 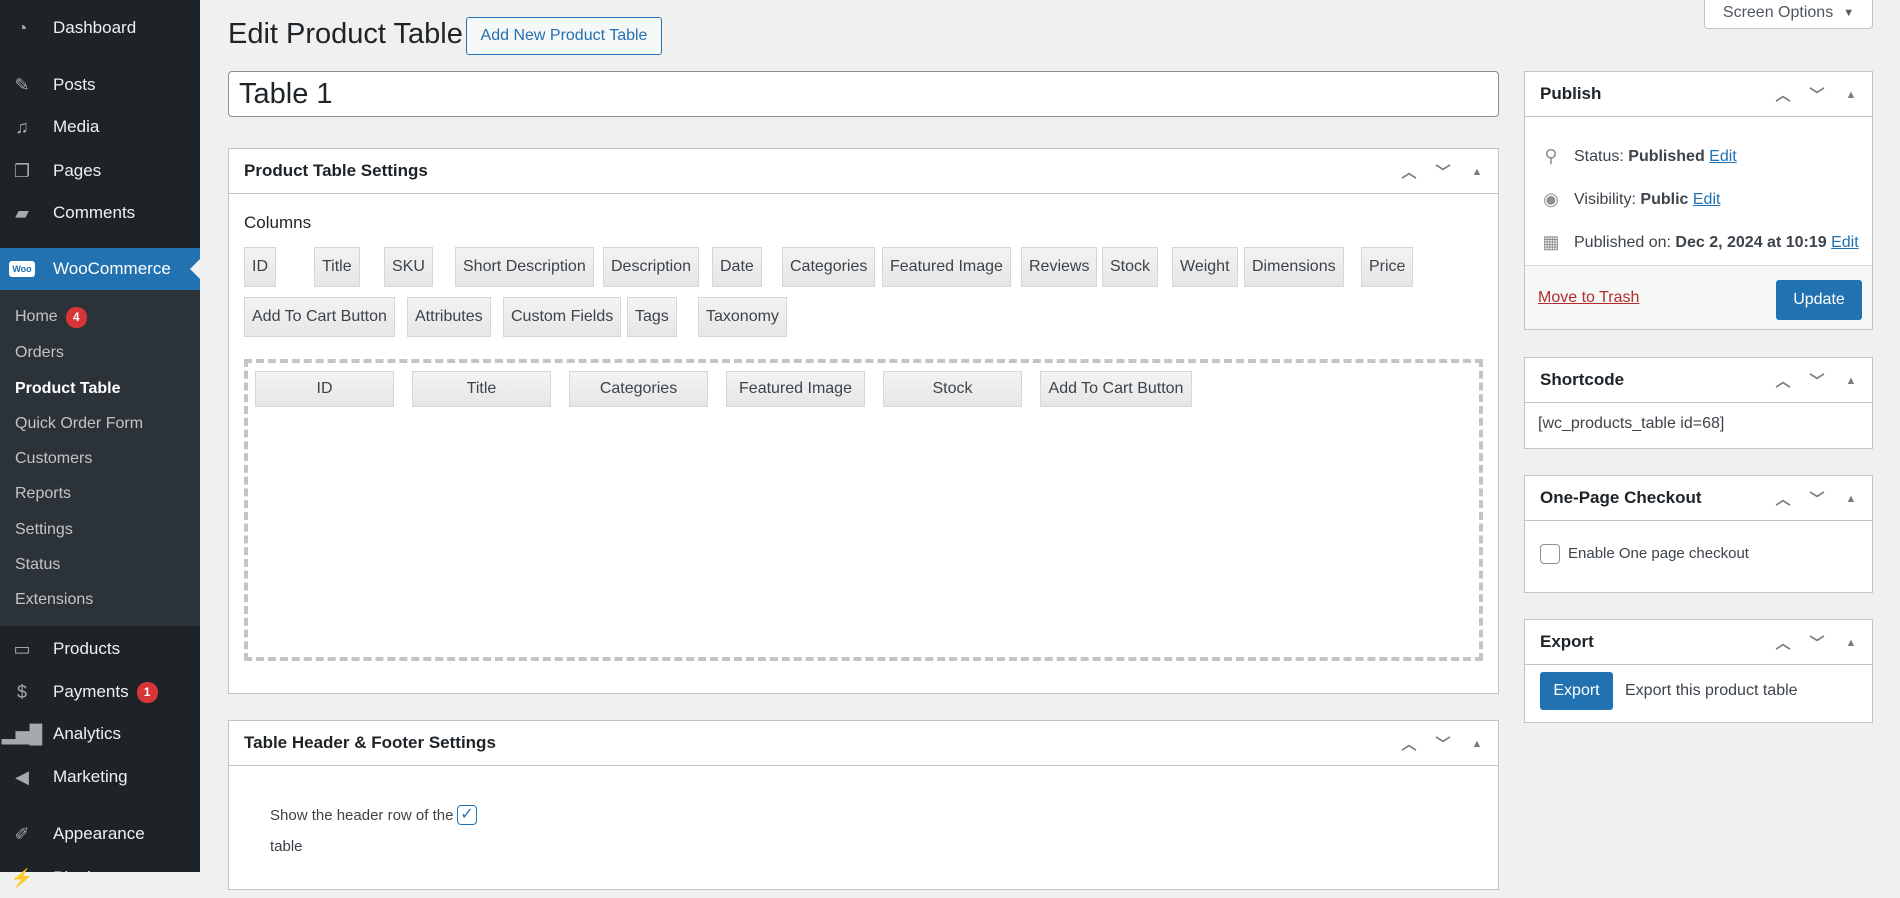 I want to click on sidebar-item-comments: ▰ Comments, so click(x=100, y=213).